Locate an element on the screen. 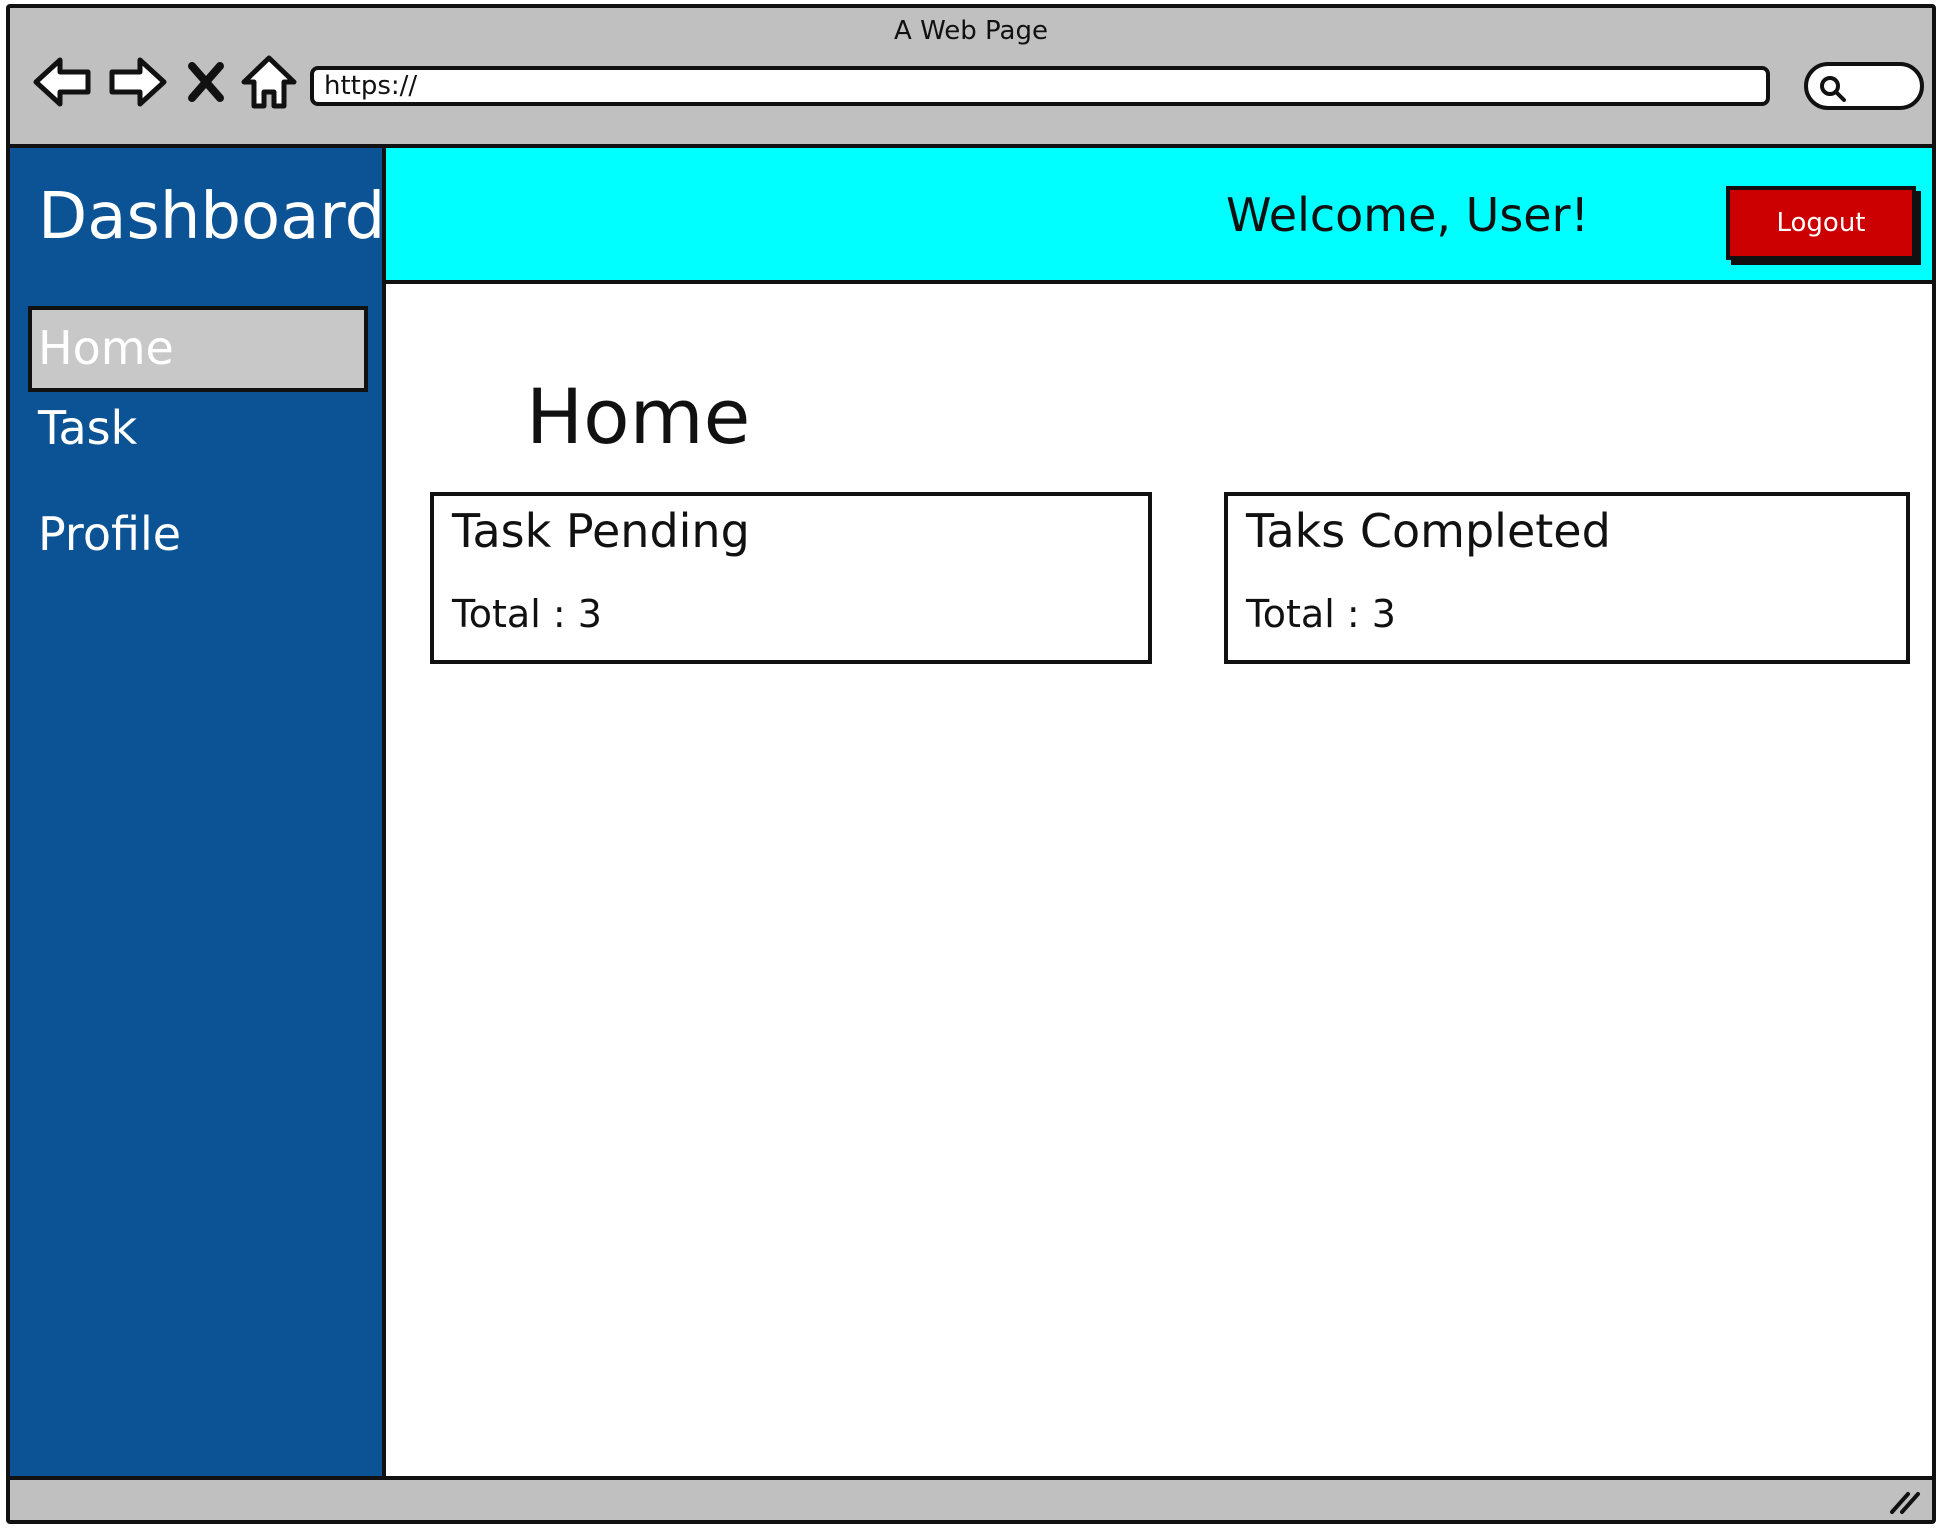  sidebar-item-task: Task is located at coordinates (198, 431).